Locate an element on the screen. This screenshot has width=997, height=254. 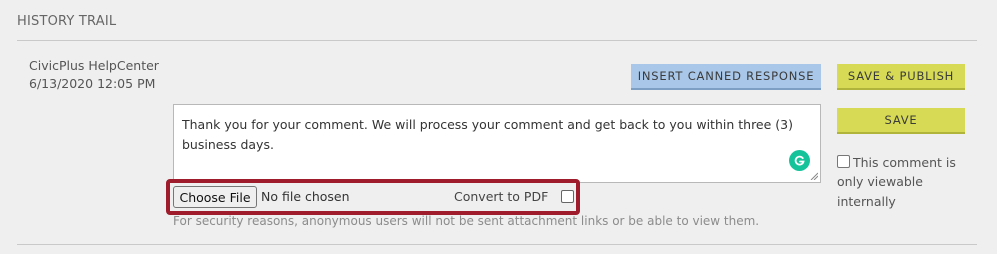
save-and-publish-button: SAVE & PUBLISH is located at coordinates (901, 77).